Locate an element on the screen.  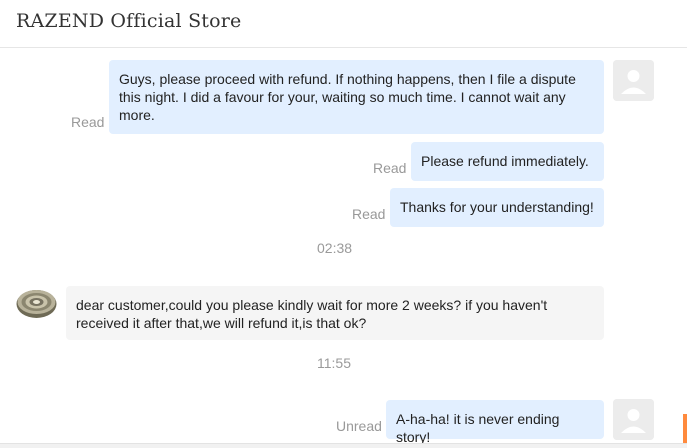
timestamp: 02:38 is located at coordinates (335, 248).